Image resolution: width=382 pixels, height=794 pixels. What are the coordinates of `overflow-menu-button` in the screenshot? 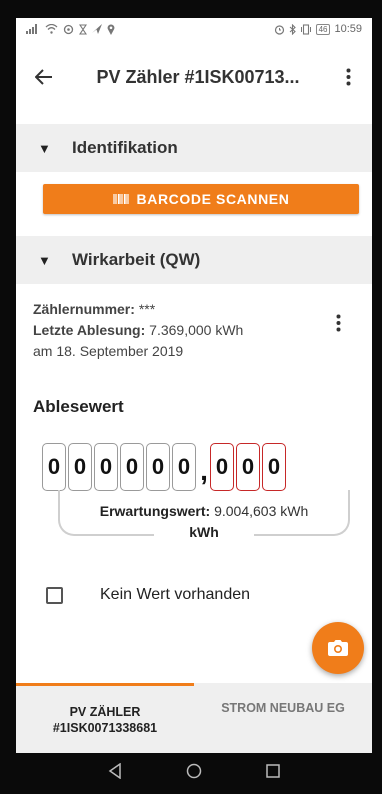 It's located at (348, 77).